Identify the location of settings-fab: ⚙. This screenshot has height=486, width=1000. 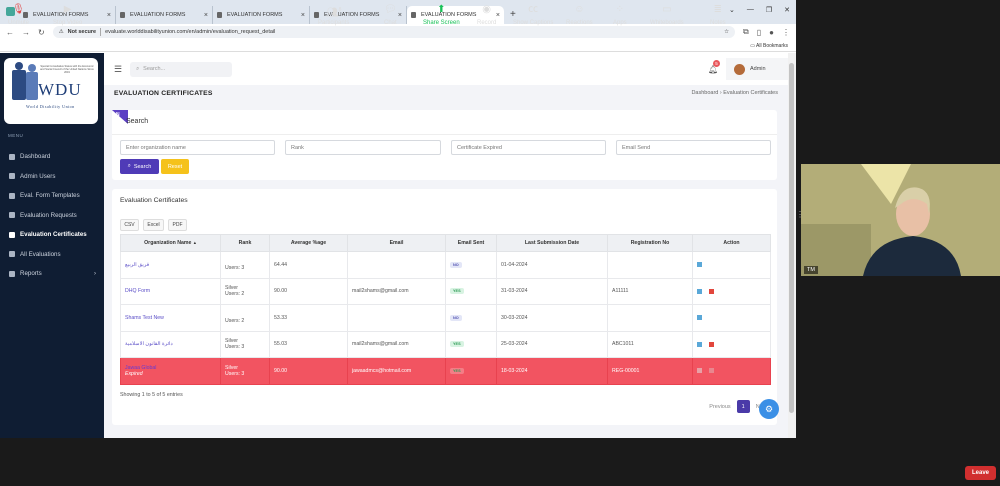
(769, 409).